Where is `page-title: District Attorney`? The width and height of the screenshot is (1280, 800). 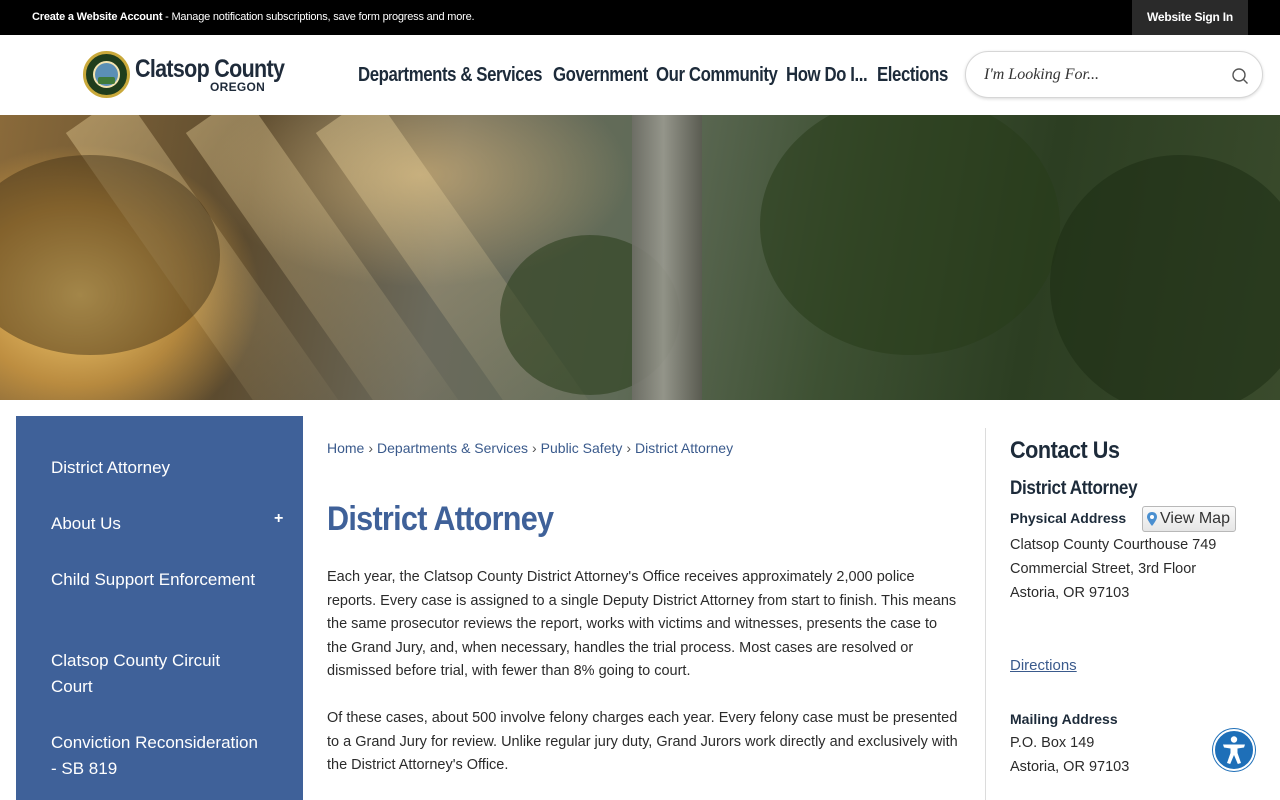
page-title: District Attorney is located at coordinates (440, 519).